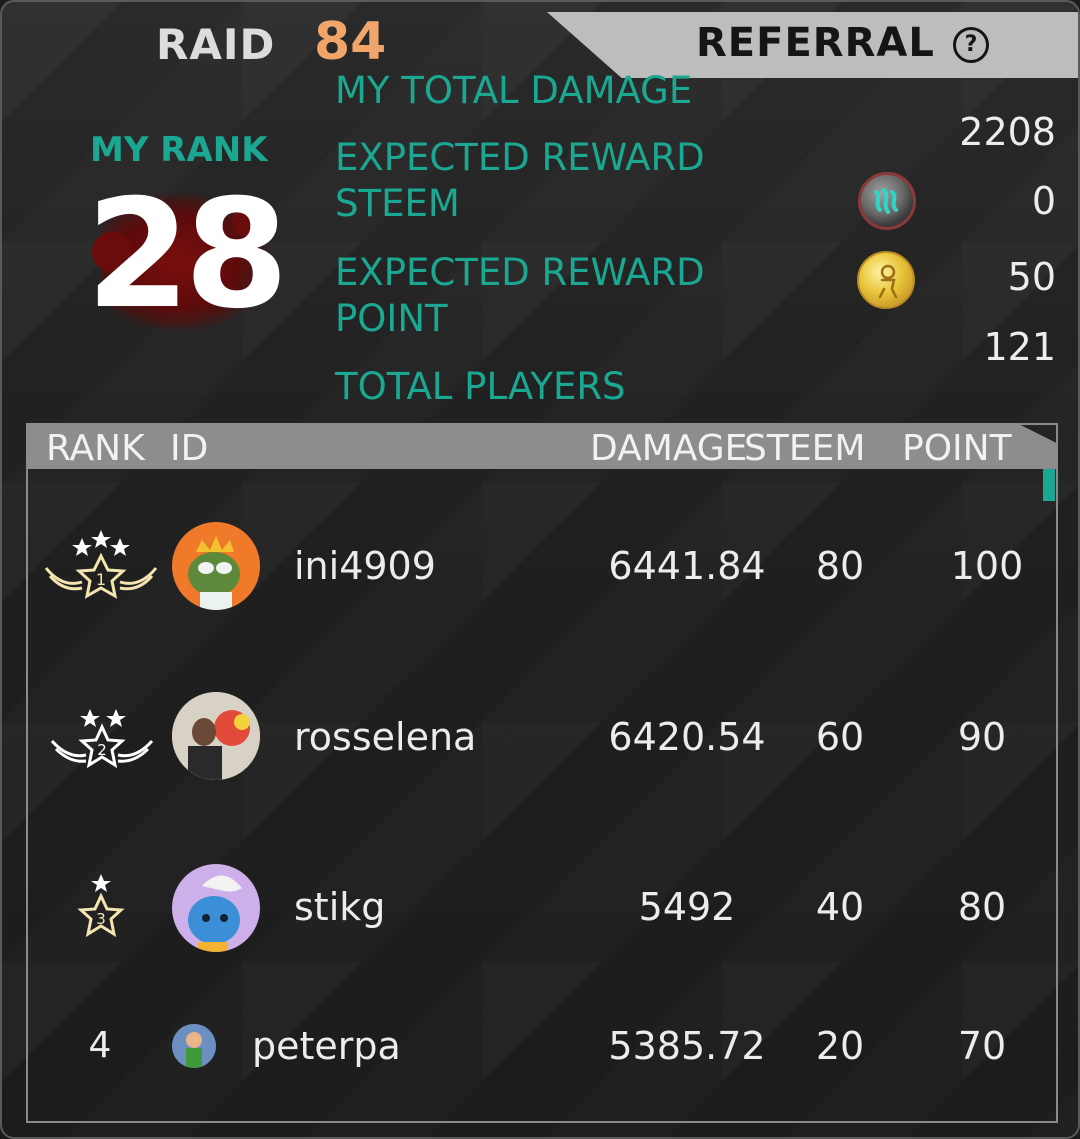  I want to click on header-id: ID, so click(189, 448).